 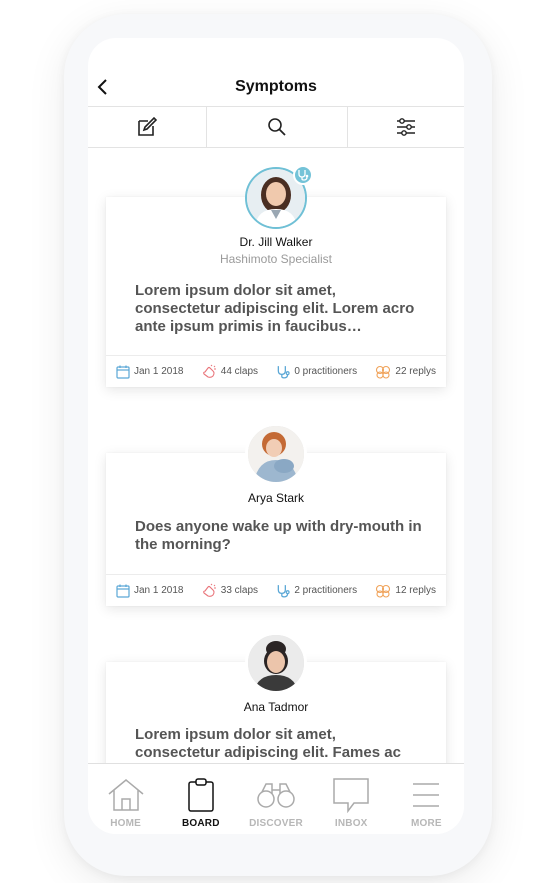 What do you see at coordinates (326, 590) in the screenshot?
I see `practitioners-text: 2 practitioners` at bounding box center [326, 590].